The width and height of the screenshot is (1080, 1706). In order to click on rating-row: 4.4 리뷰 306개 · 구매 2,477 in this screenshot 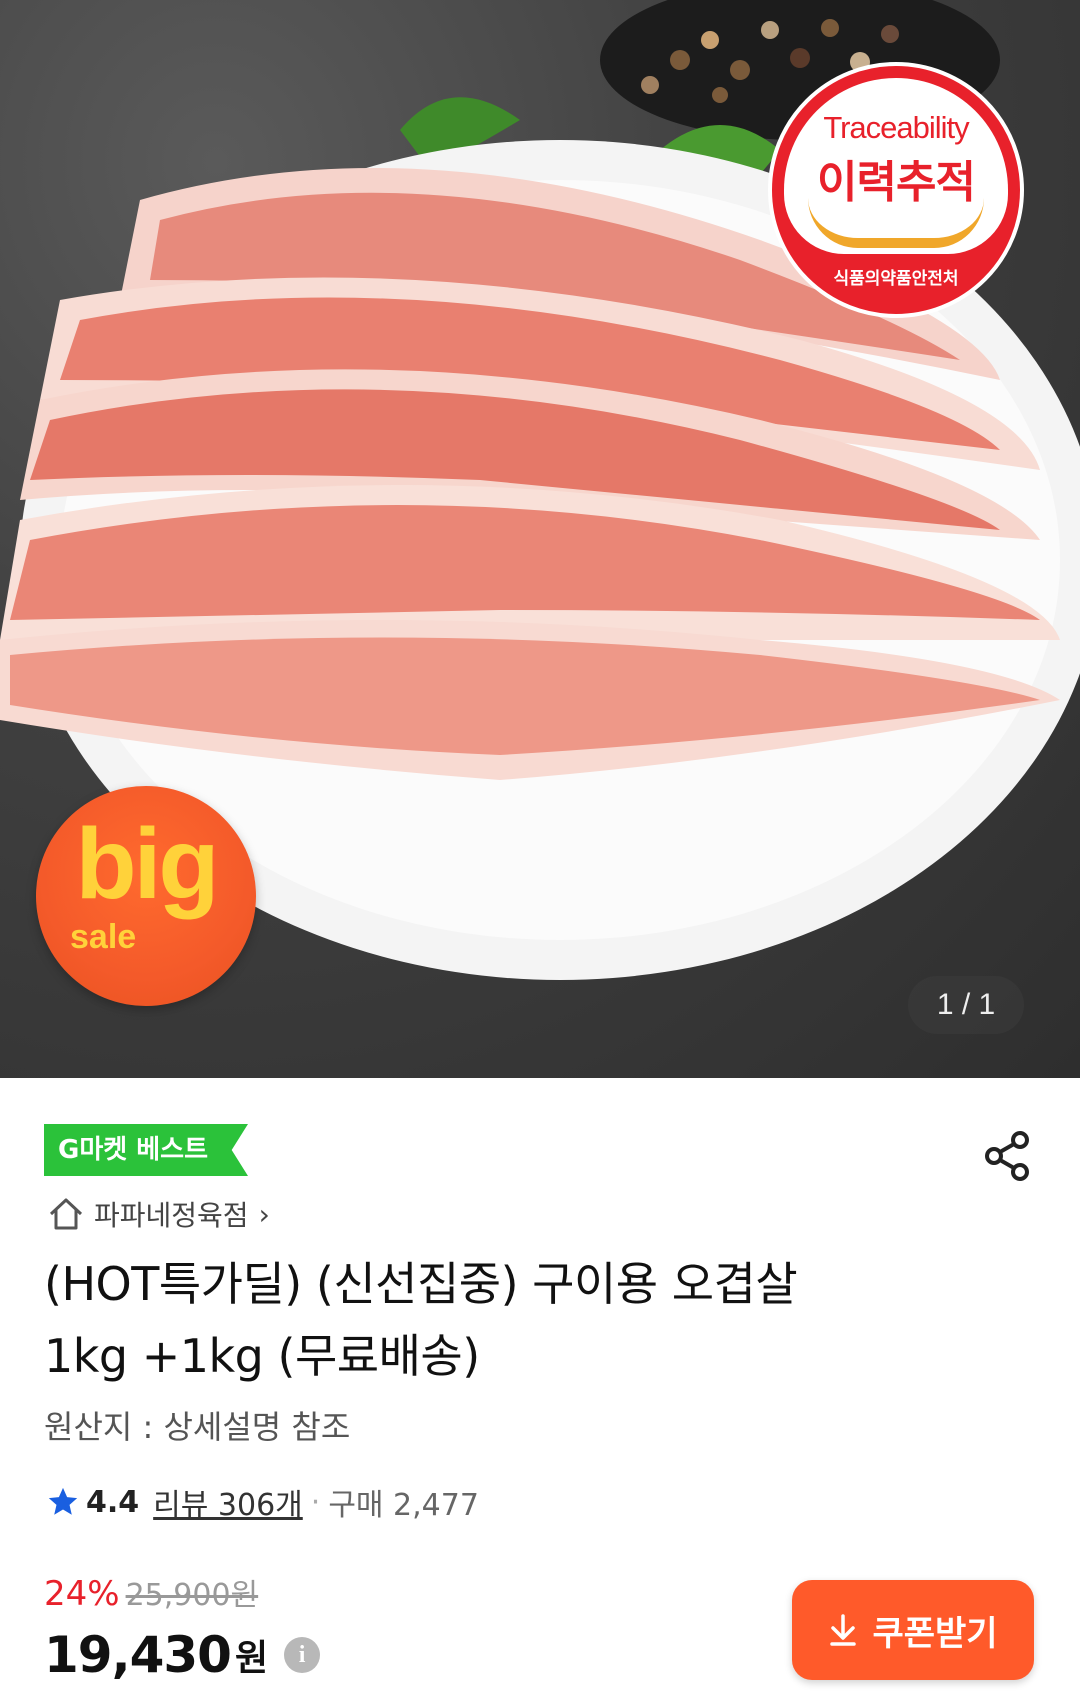, I will do `click(262, 1502)`.